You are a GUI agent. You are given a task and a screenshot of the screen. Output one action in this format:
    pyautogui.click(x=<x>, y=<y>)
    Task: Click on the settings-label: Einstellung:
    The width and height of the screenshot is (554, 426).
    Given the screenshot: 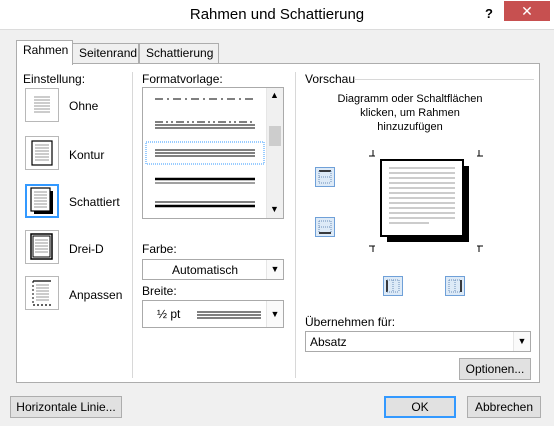 What is the action you would take?
    pyautogui.click(x=54, y=79)
    